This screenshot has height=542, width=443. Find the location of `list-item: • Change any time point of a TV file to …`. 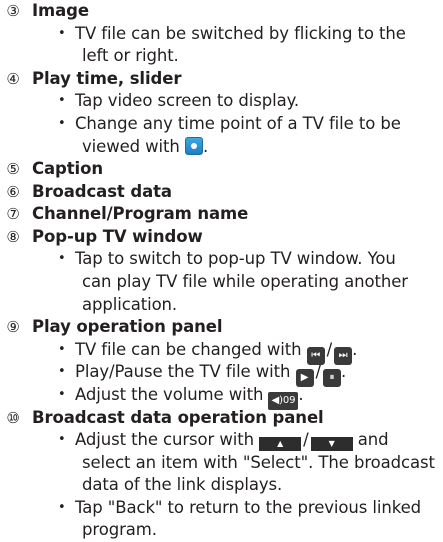

list-item: • Change any time point of a TV file to … is located at coordinates (221, 124).